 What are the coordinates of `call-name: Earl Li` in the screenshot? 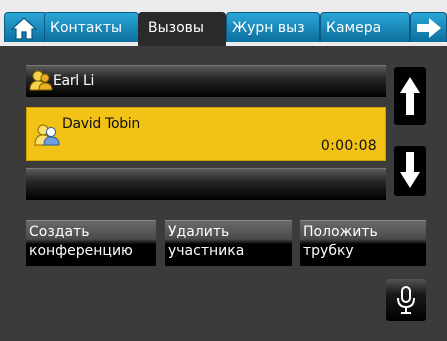 It's located at (74, 81).